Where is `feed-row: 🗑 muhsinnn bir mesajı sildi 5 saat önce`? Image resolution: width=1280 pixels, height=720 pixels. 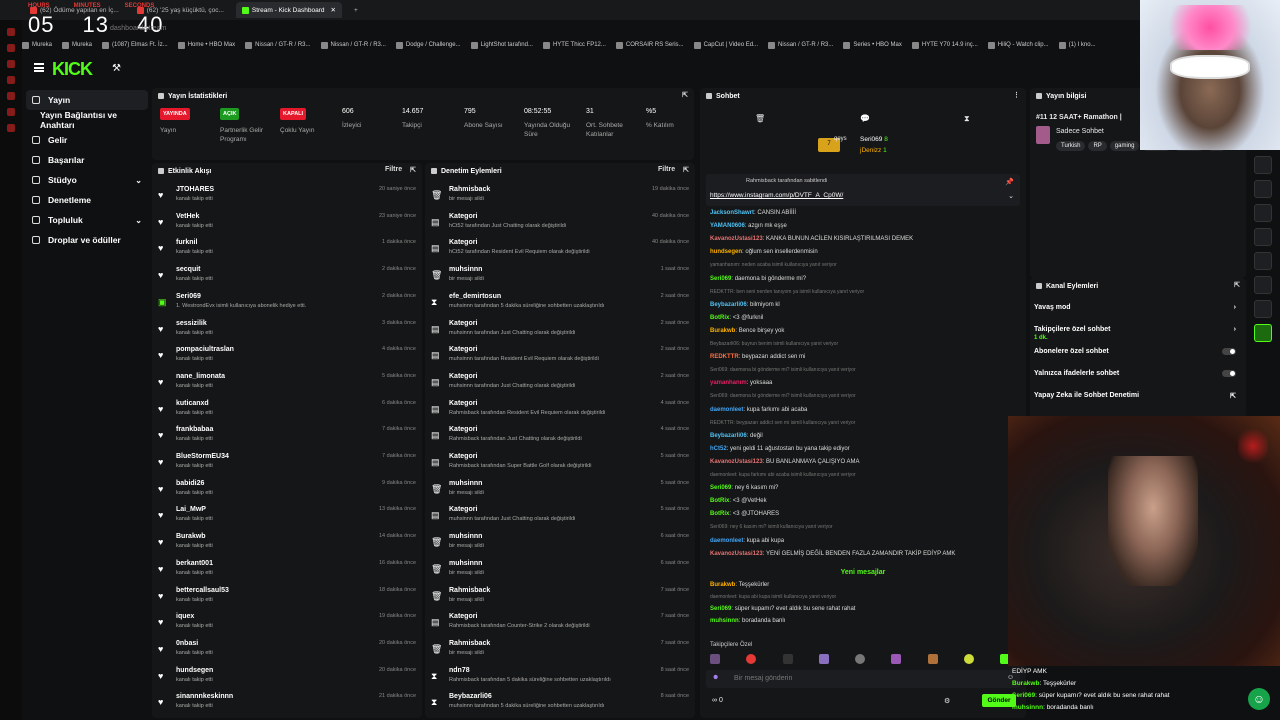 feed-row: 🗑 muhsinnn bir mesajı sildi 5 saat önce is located at coordinates (560, 490).